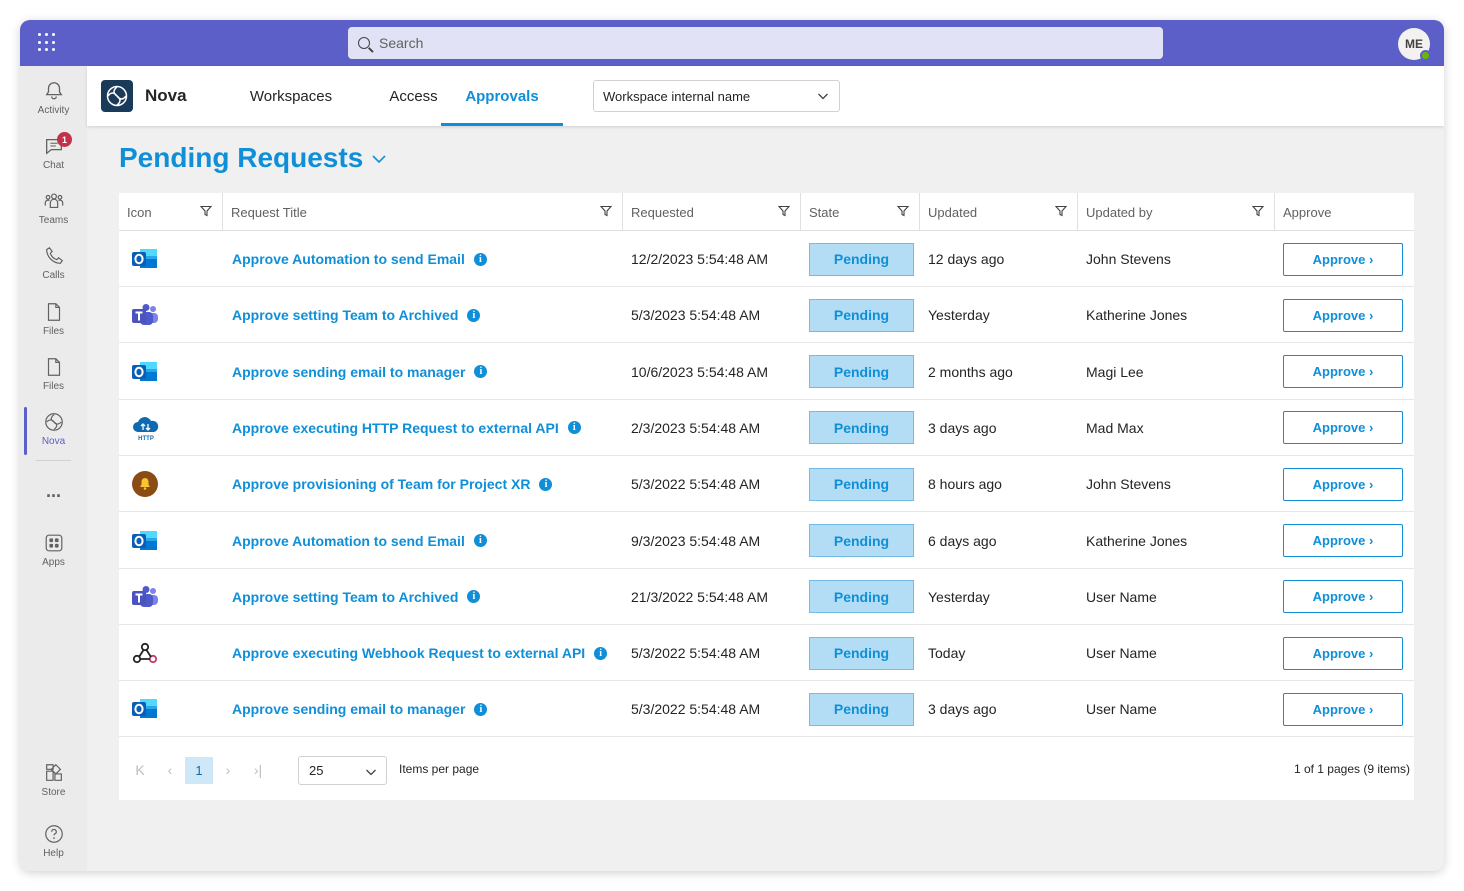 The image size is (1464, 891). What do you see at coordinates (349, 371) in the screenshot?
I see `request-title-text: Approve sending email to manager` at bounding box center [349, 371].